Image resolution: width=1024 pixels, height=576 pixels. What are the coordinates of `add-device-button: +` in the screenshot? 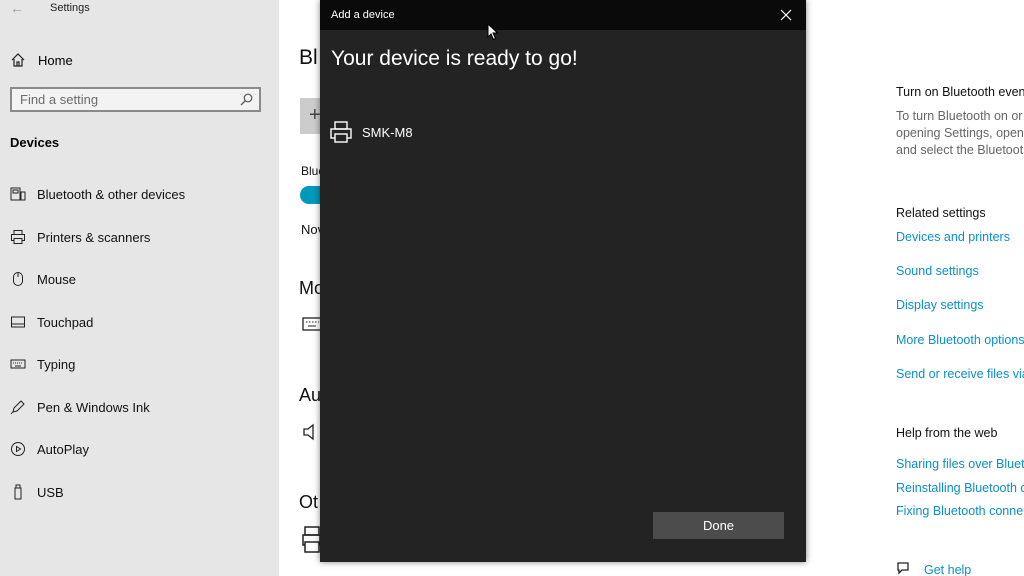 It's located at (311, 116).